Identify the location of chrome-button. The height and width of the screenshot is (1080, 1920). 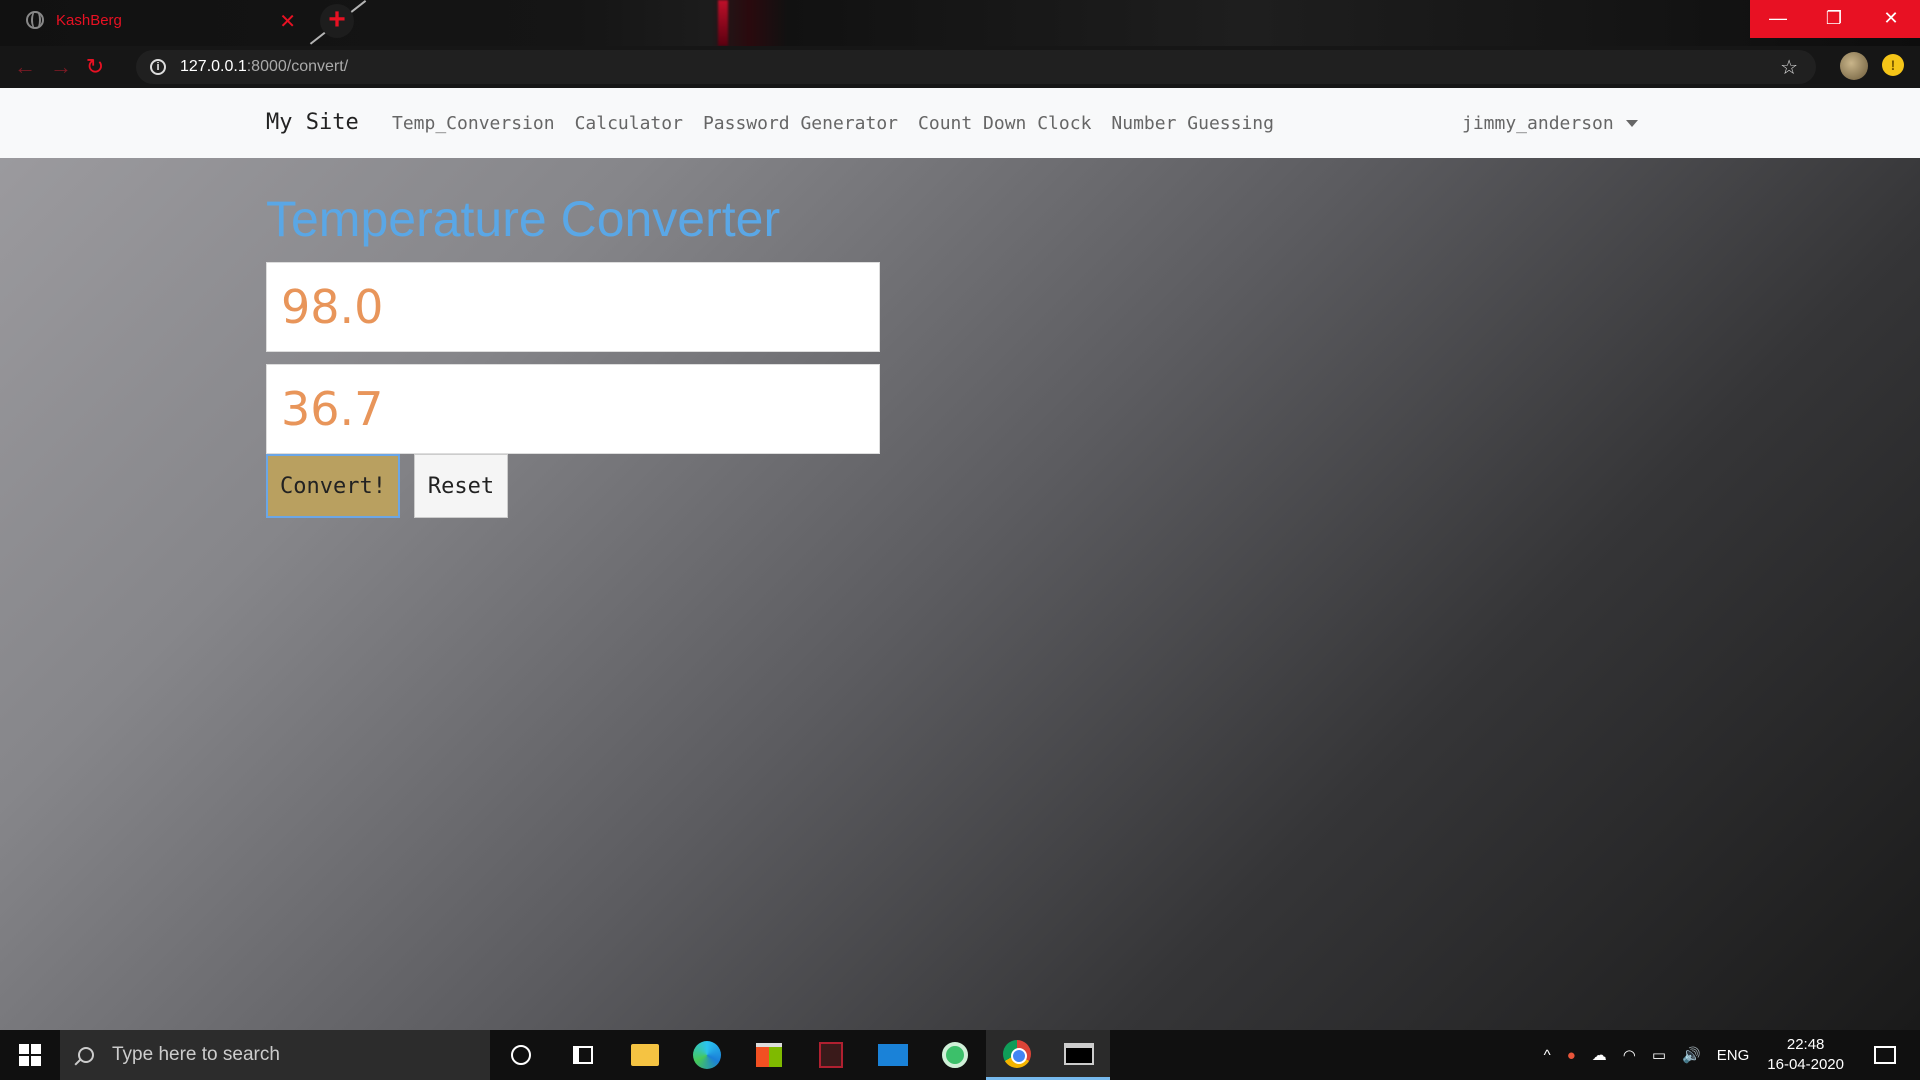
(1017, 1055).